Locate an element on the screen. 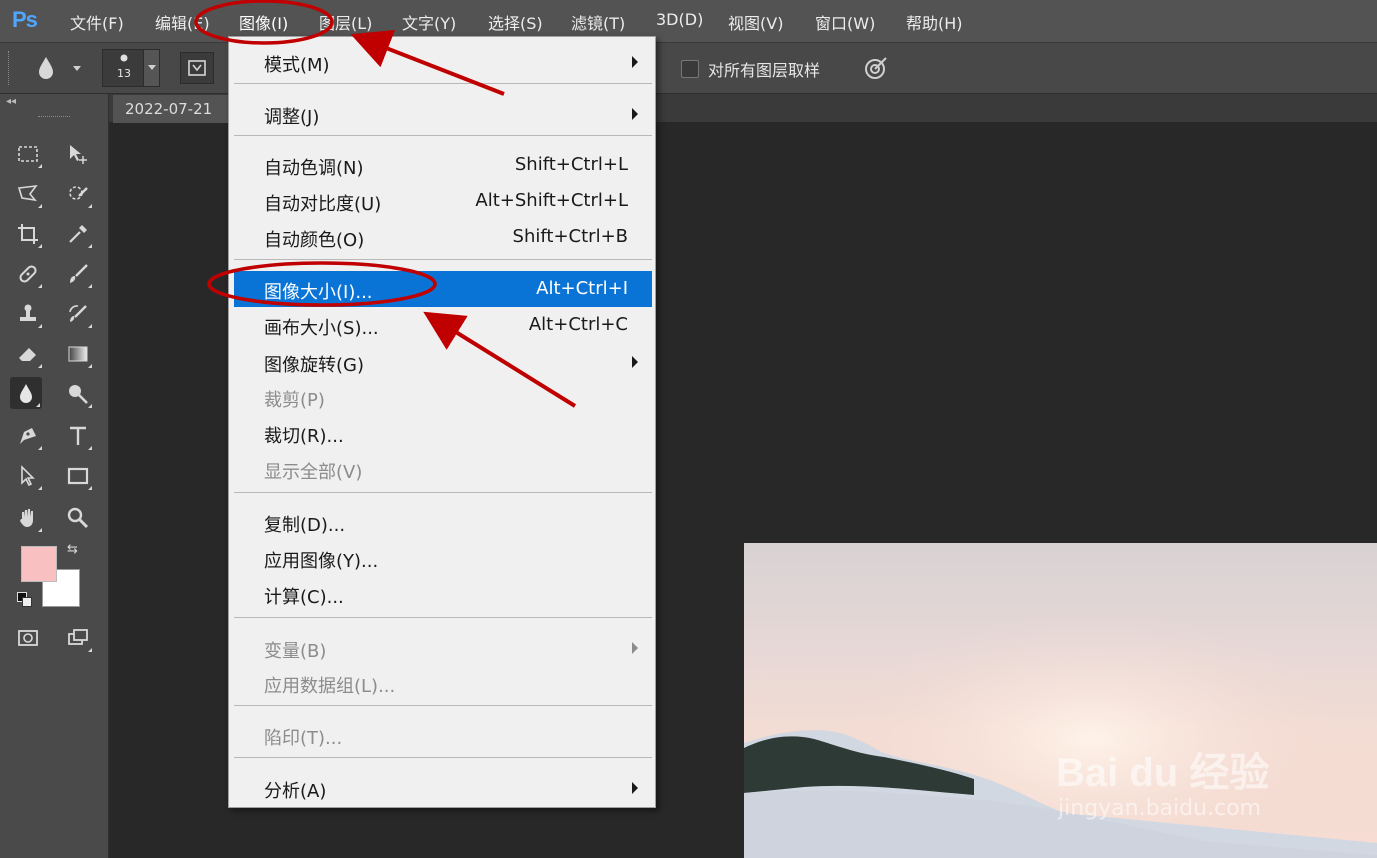  rectangle-shape-tool is located at coordinates (78, 476).